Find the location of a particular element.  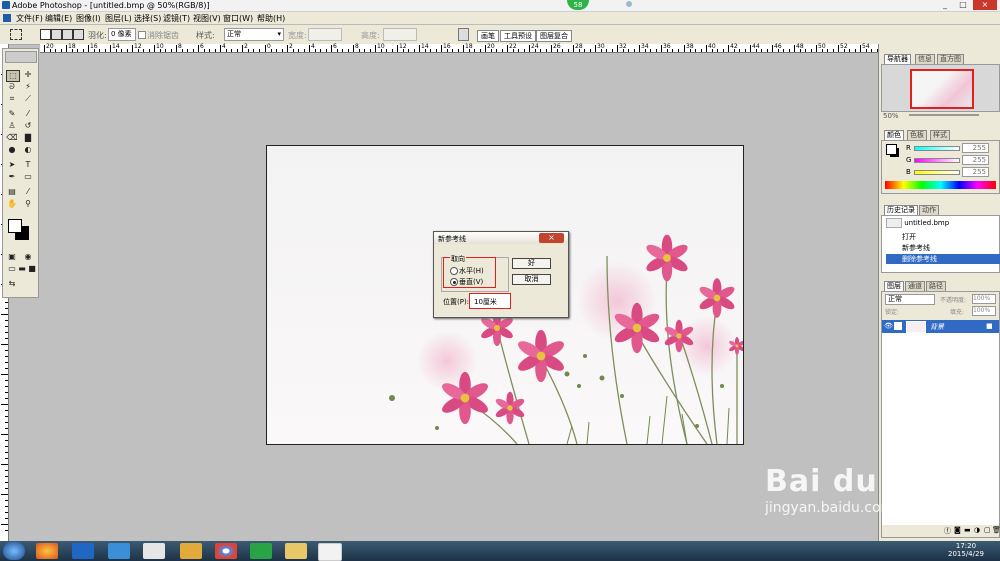

add-selection-icon is located at coordinates (56, 34).